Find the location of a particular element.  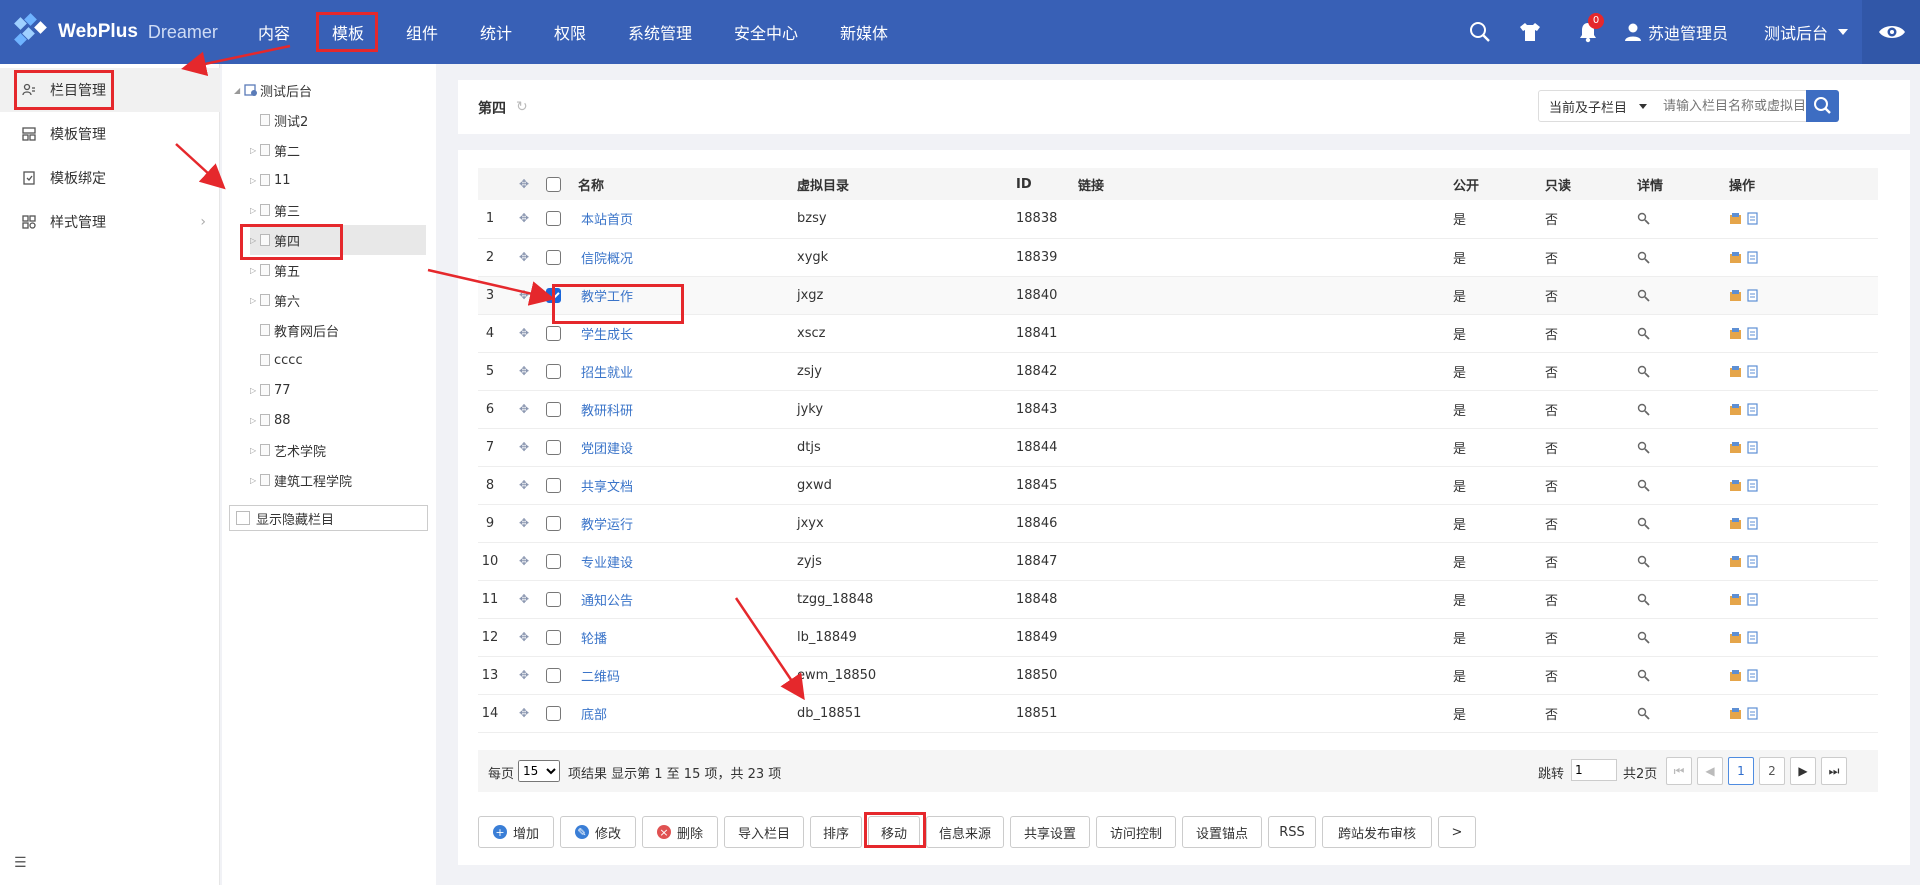

page-button: 2 is located at coordinates (1772, 771).